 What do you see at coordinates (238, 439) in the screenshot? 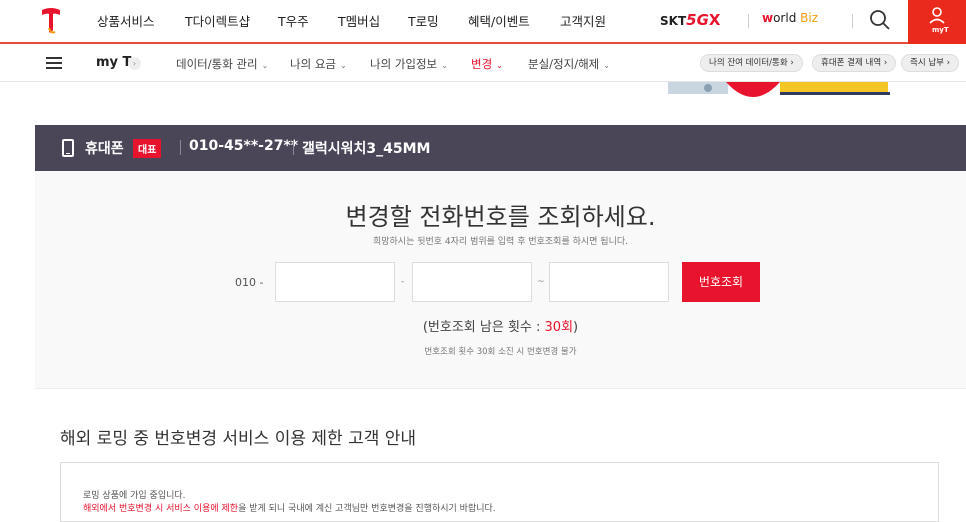
I see `roaming-notice-heading: 해외 로밍 중 번호변경 서비스 이용 제한 고객 안내` at bounding box center [238, 439].